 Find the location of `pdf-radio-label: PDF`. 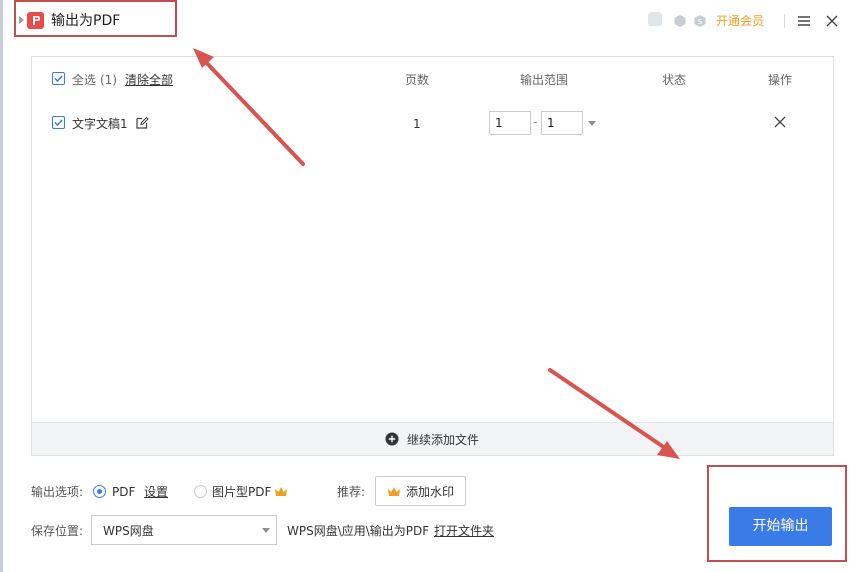

pdf-radio-label: PDF is located at coordinates (123, 492).